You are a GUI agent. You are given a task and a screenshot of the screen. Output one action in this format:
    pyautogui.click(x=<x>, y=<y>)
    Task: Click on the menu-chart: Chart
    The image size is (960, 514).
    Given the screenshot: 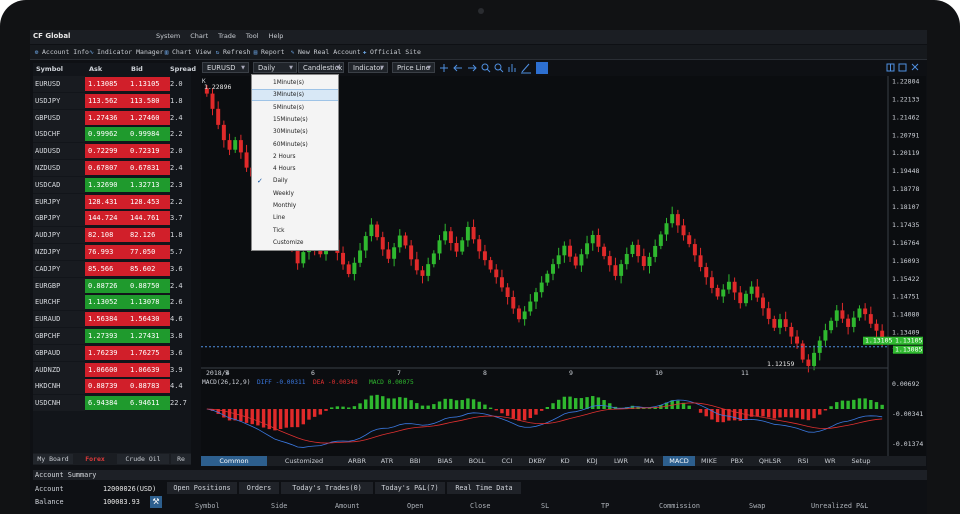 What is the action you would take?
    pyautogui.click(x=199, y=36)
    